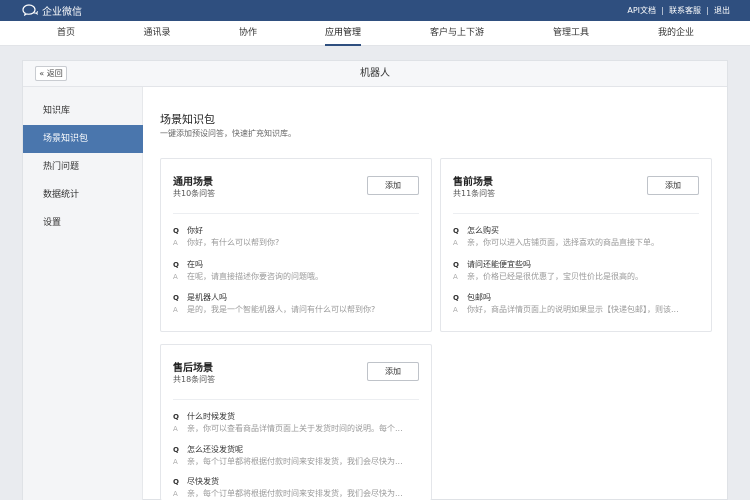 Image resolution: width=750 pixels, height=500 pixels. Describe the element at coordinates (194, 193) in the screenshot. I see `card-count: 共10条问答` at that location.